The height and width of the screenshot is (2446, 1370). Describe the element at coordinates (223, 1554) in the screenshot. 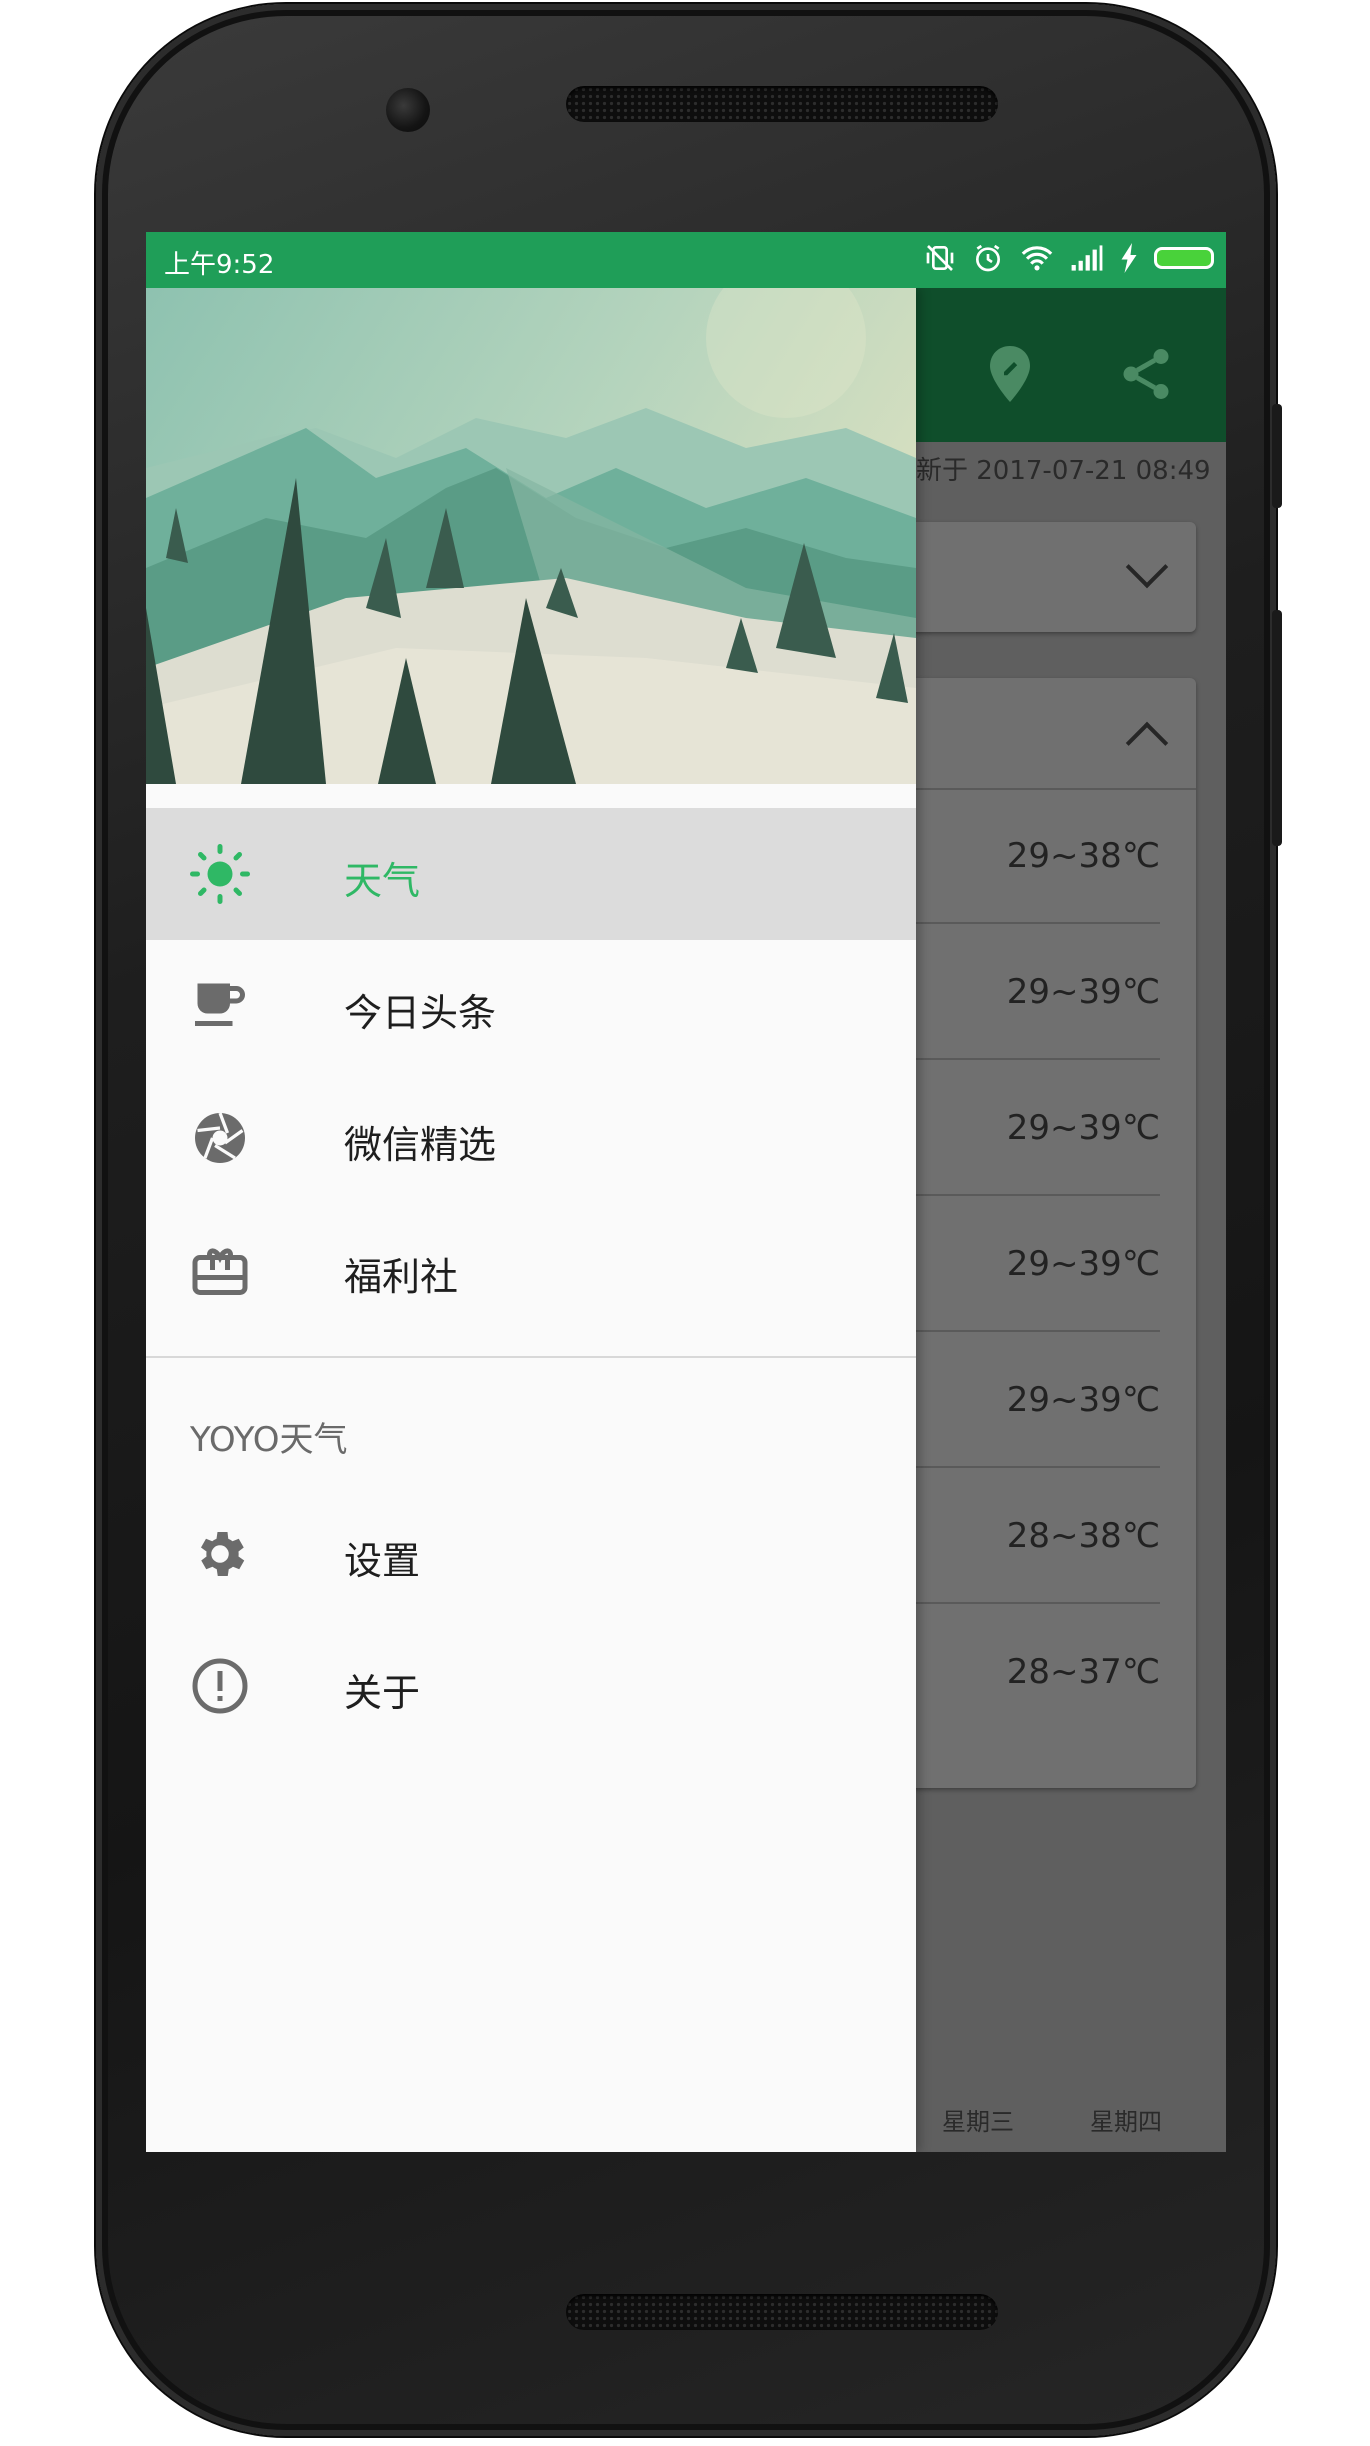

I see `gear-icon` at that location.